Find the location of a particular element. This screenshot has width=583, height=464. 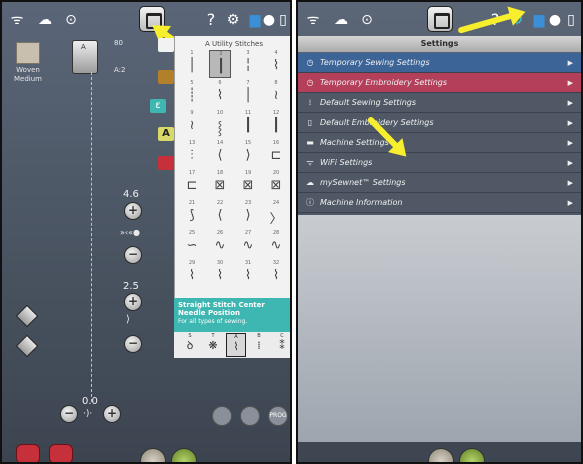

stitch-item: 7 │ is located at coordinates (248, 94).